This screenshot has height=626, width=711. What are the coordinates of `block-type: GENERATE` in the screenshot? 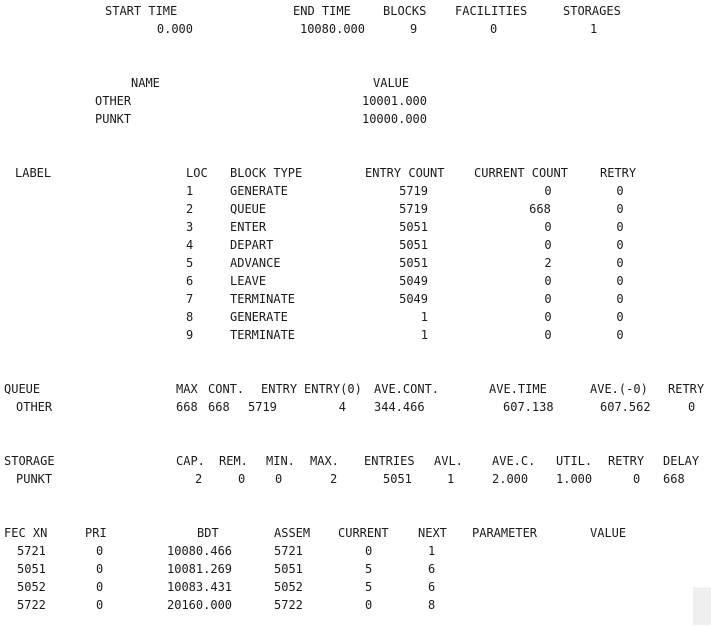 It's located at (259, 191).